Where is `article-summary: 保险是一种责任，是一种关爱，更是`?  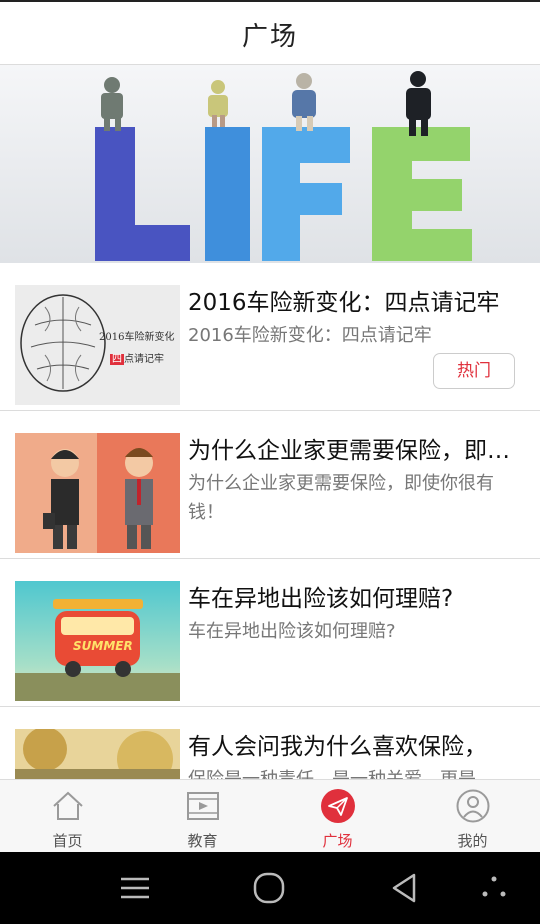 article-summary: 保险是一种责任，是一种关爱，更是 is located at coordinates (353, 772).